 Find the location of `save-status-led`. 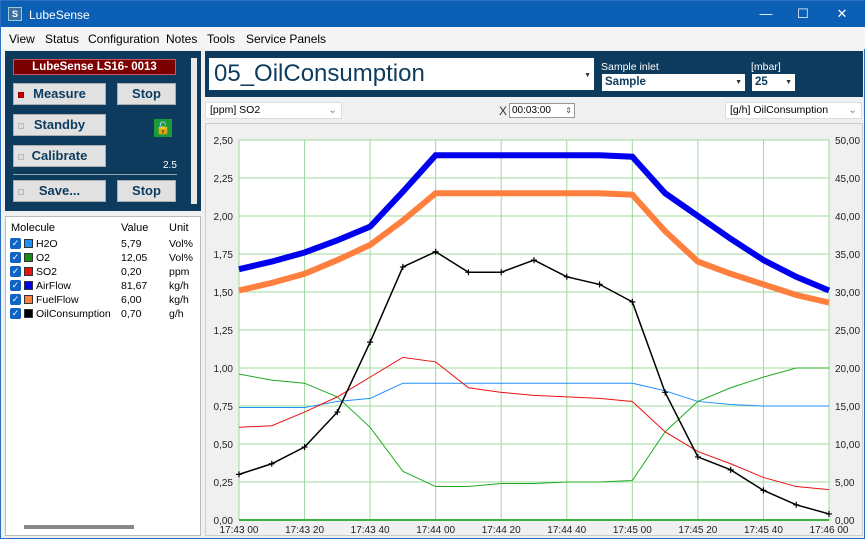

save-status-led is located at coordinates (21, 192).